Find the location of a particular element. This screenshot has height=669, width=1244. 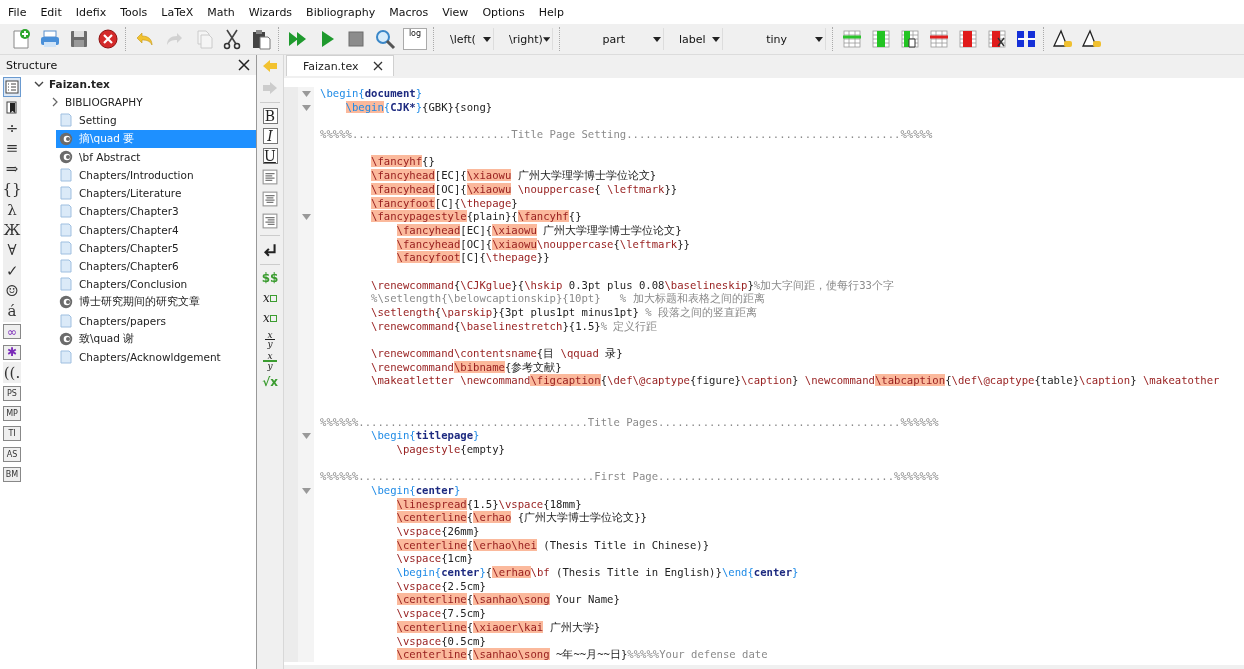

sidebar-tab: λ is located at coordinates (12, 209).